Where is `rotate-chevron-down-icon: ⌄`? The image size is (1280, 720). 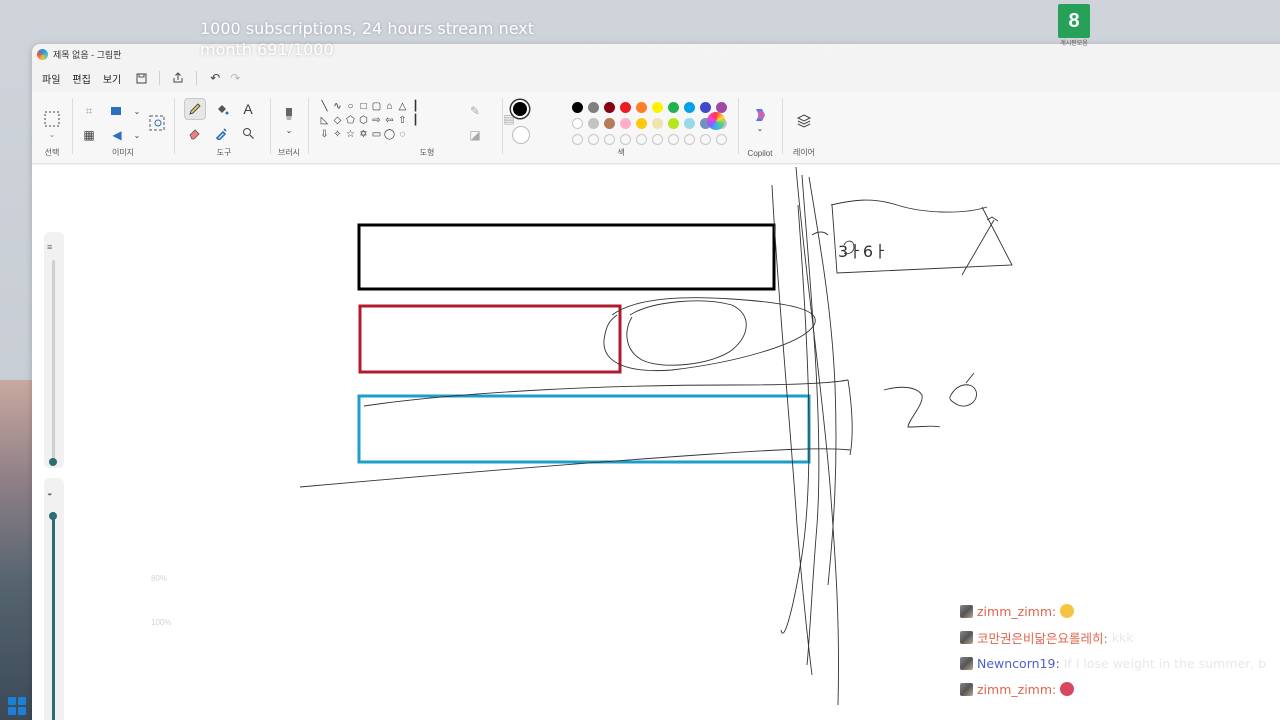
rotate-chevron-down-icon: ⌄ is located at coordinates (137, 135).